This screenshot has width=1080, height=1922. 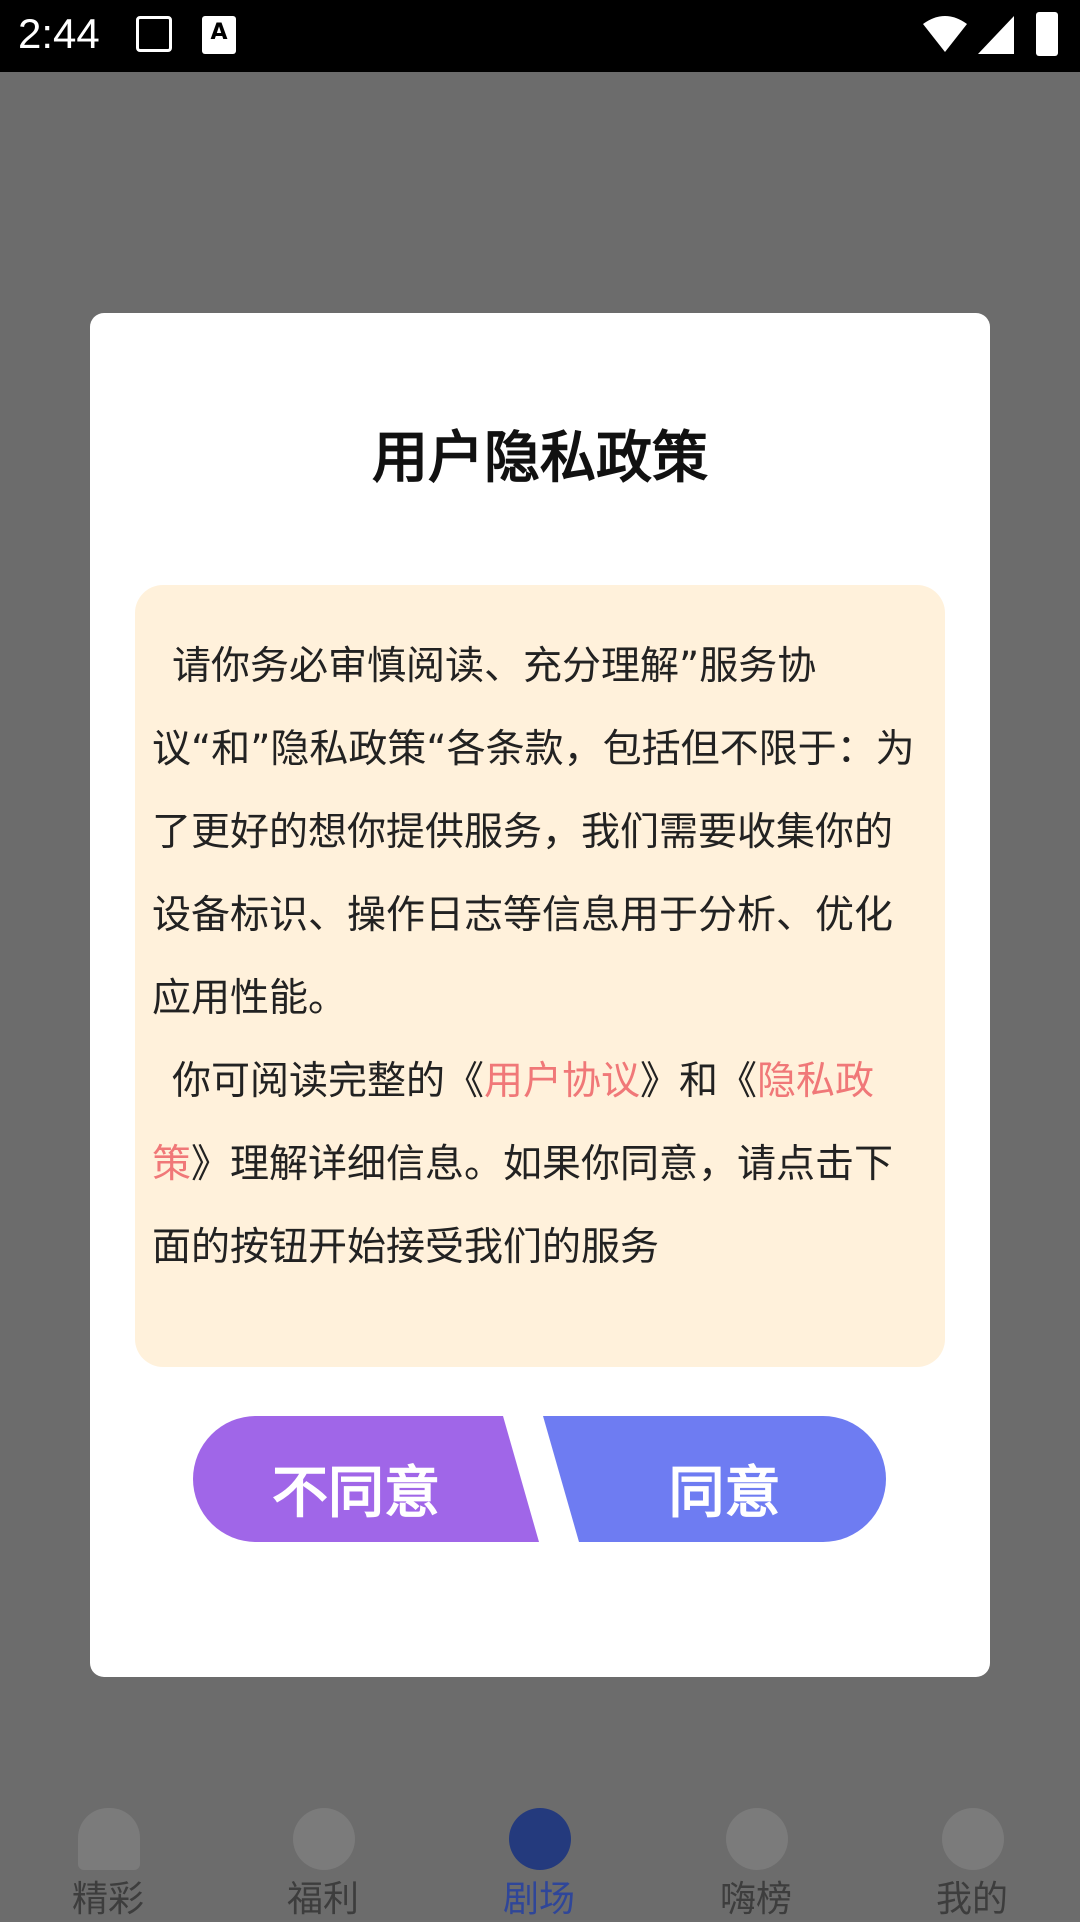 I want to click on dialog-title: 用户隐私政策, so click(x=540, y=458).